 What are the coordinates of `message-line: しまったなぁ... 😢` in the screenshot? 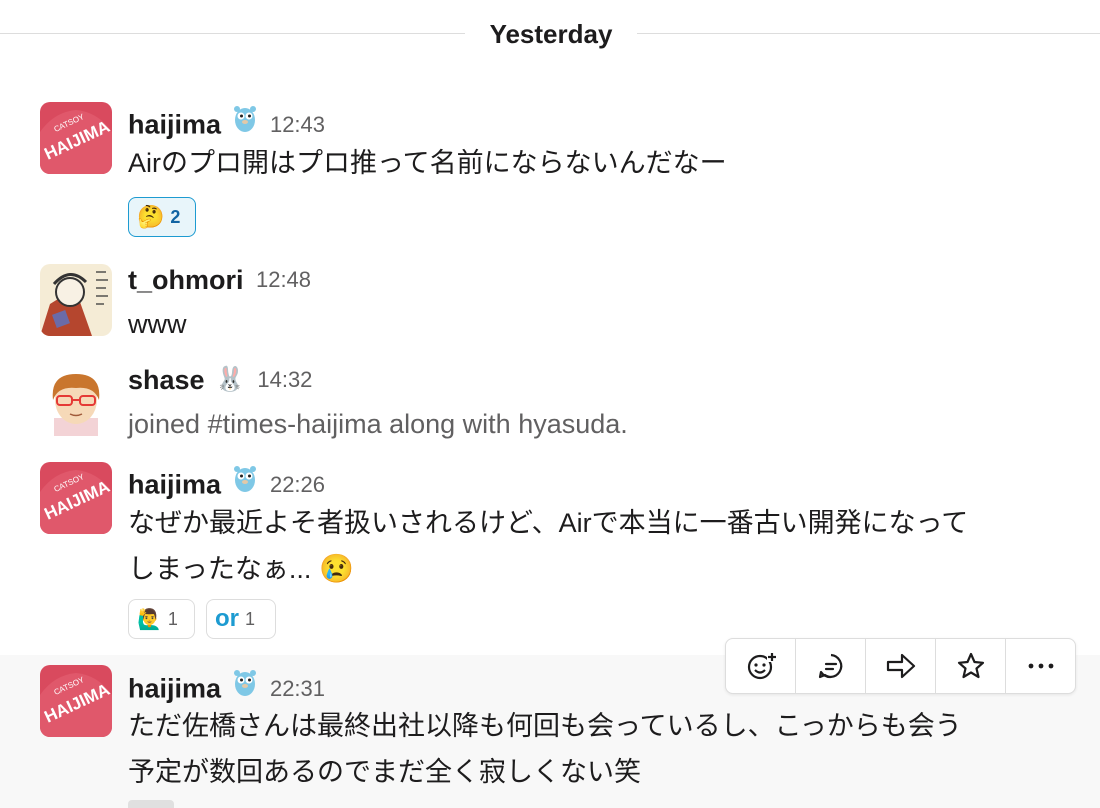 It's located at (603, 569).